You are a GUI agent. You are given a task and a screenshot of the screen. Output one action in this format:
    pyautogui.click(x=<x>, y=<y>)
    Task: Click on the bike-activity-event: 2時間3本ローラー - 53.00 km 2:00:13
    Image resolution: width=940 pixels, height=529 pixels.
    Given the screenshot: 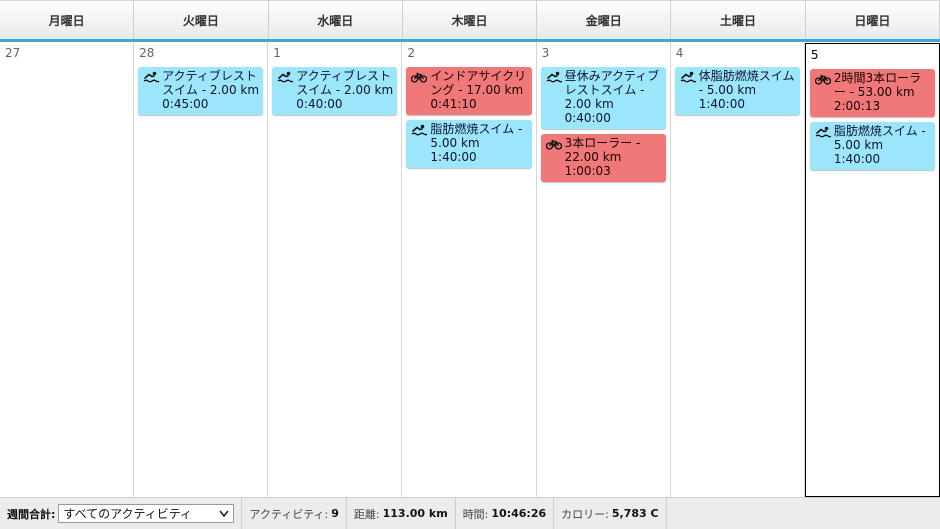 What is the action you would take?
    pyautogui.click(x=872, y=93)
    